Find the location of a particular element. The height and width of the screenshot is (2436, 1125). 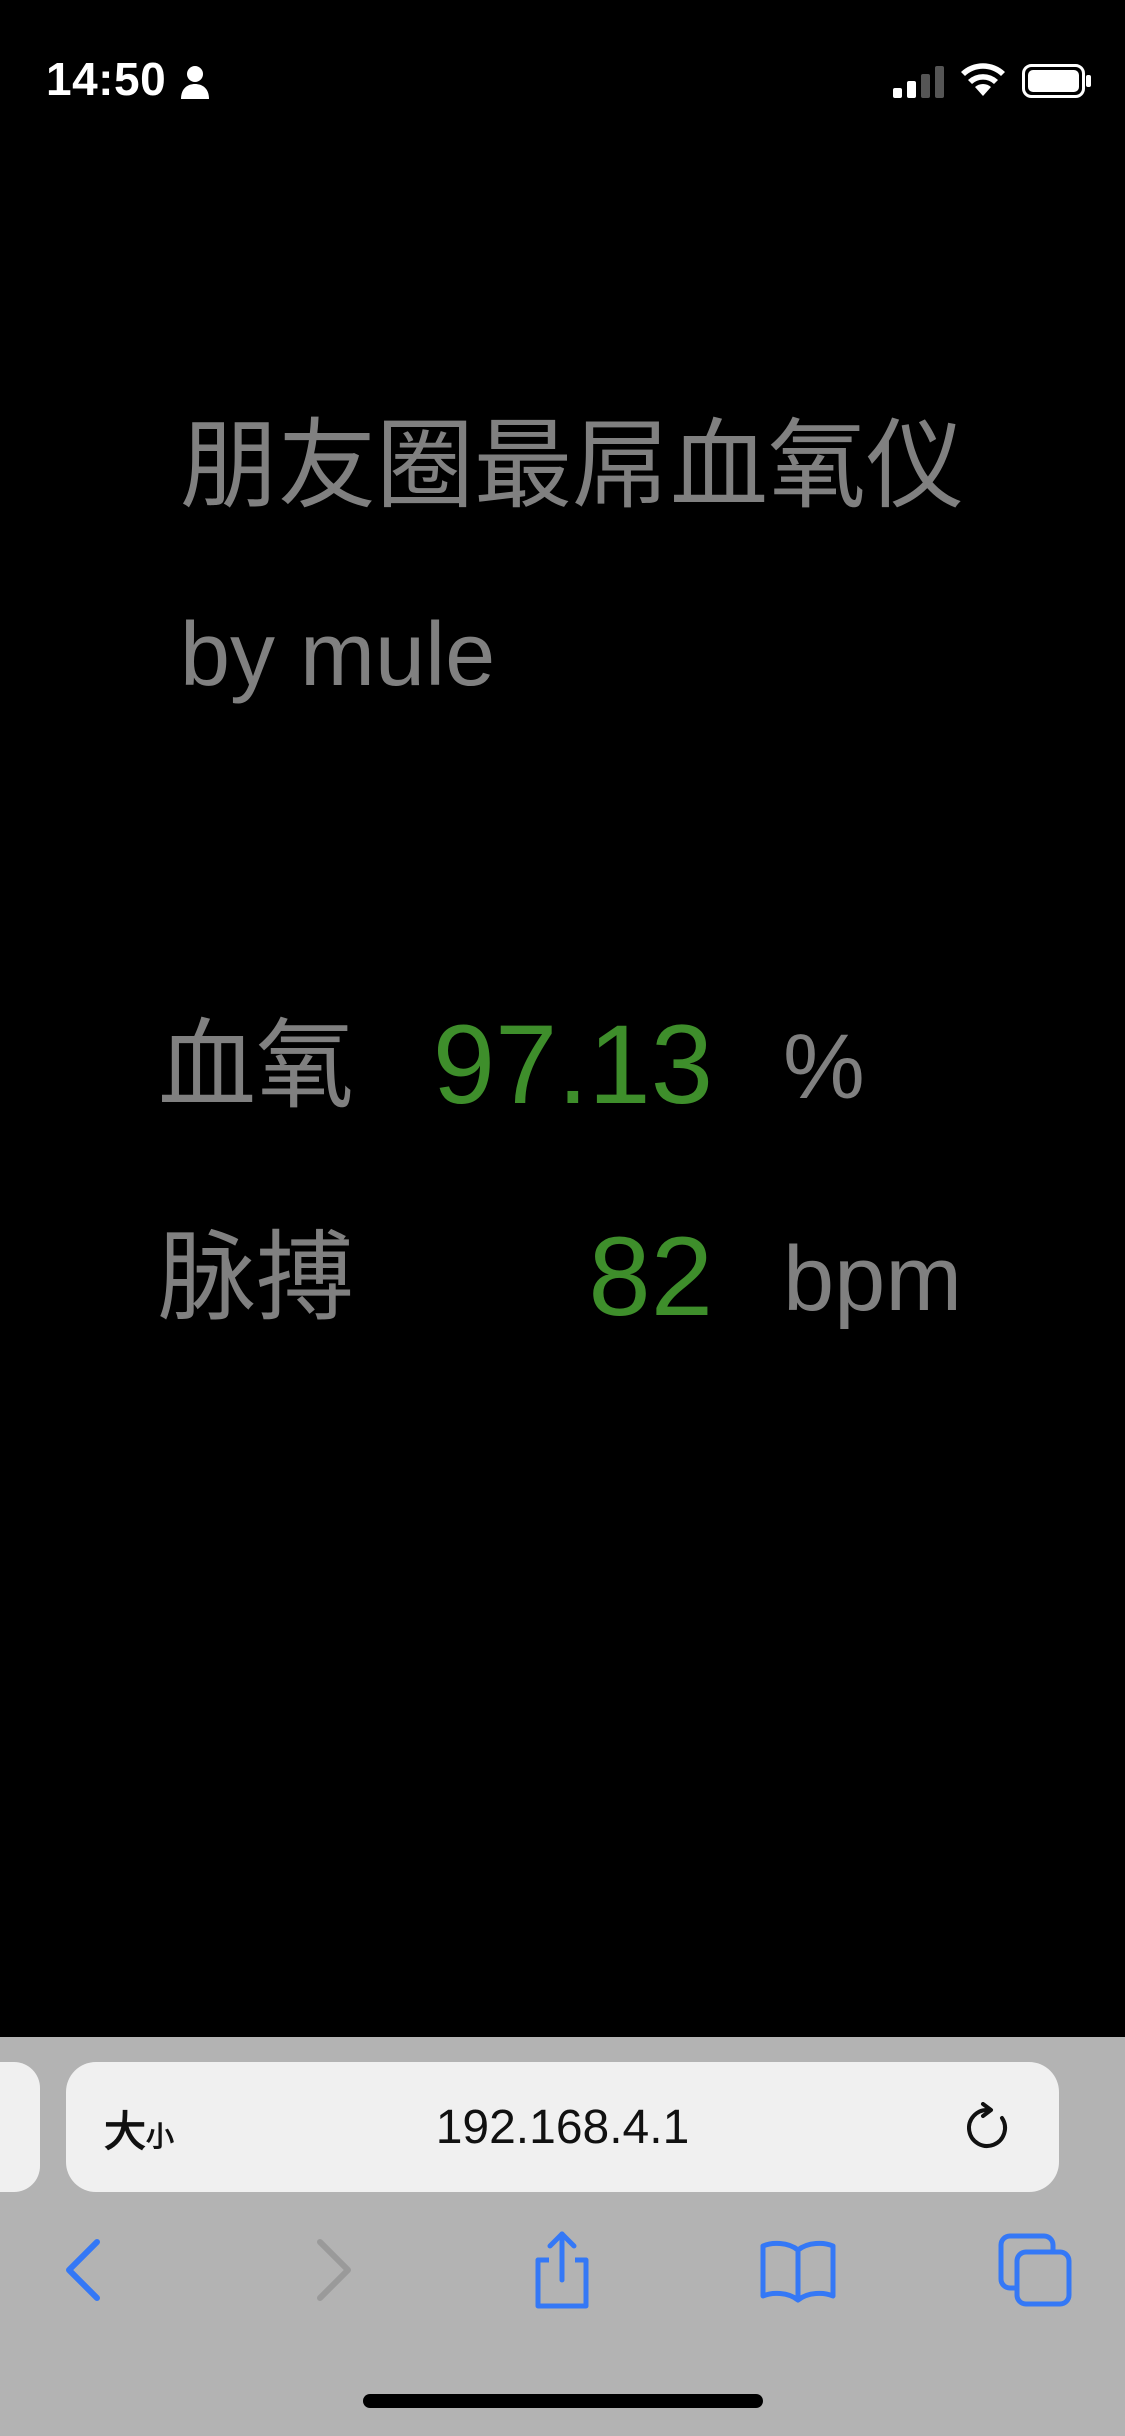

spo2-label: 血氧 is located at coordinates (256, 1065).